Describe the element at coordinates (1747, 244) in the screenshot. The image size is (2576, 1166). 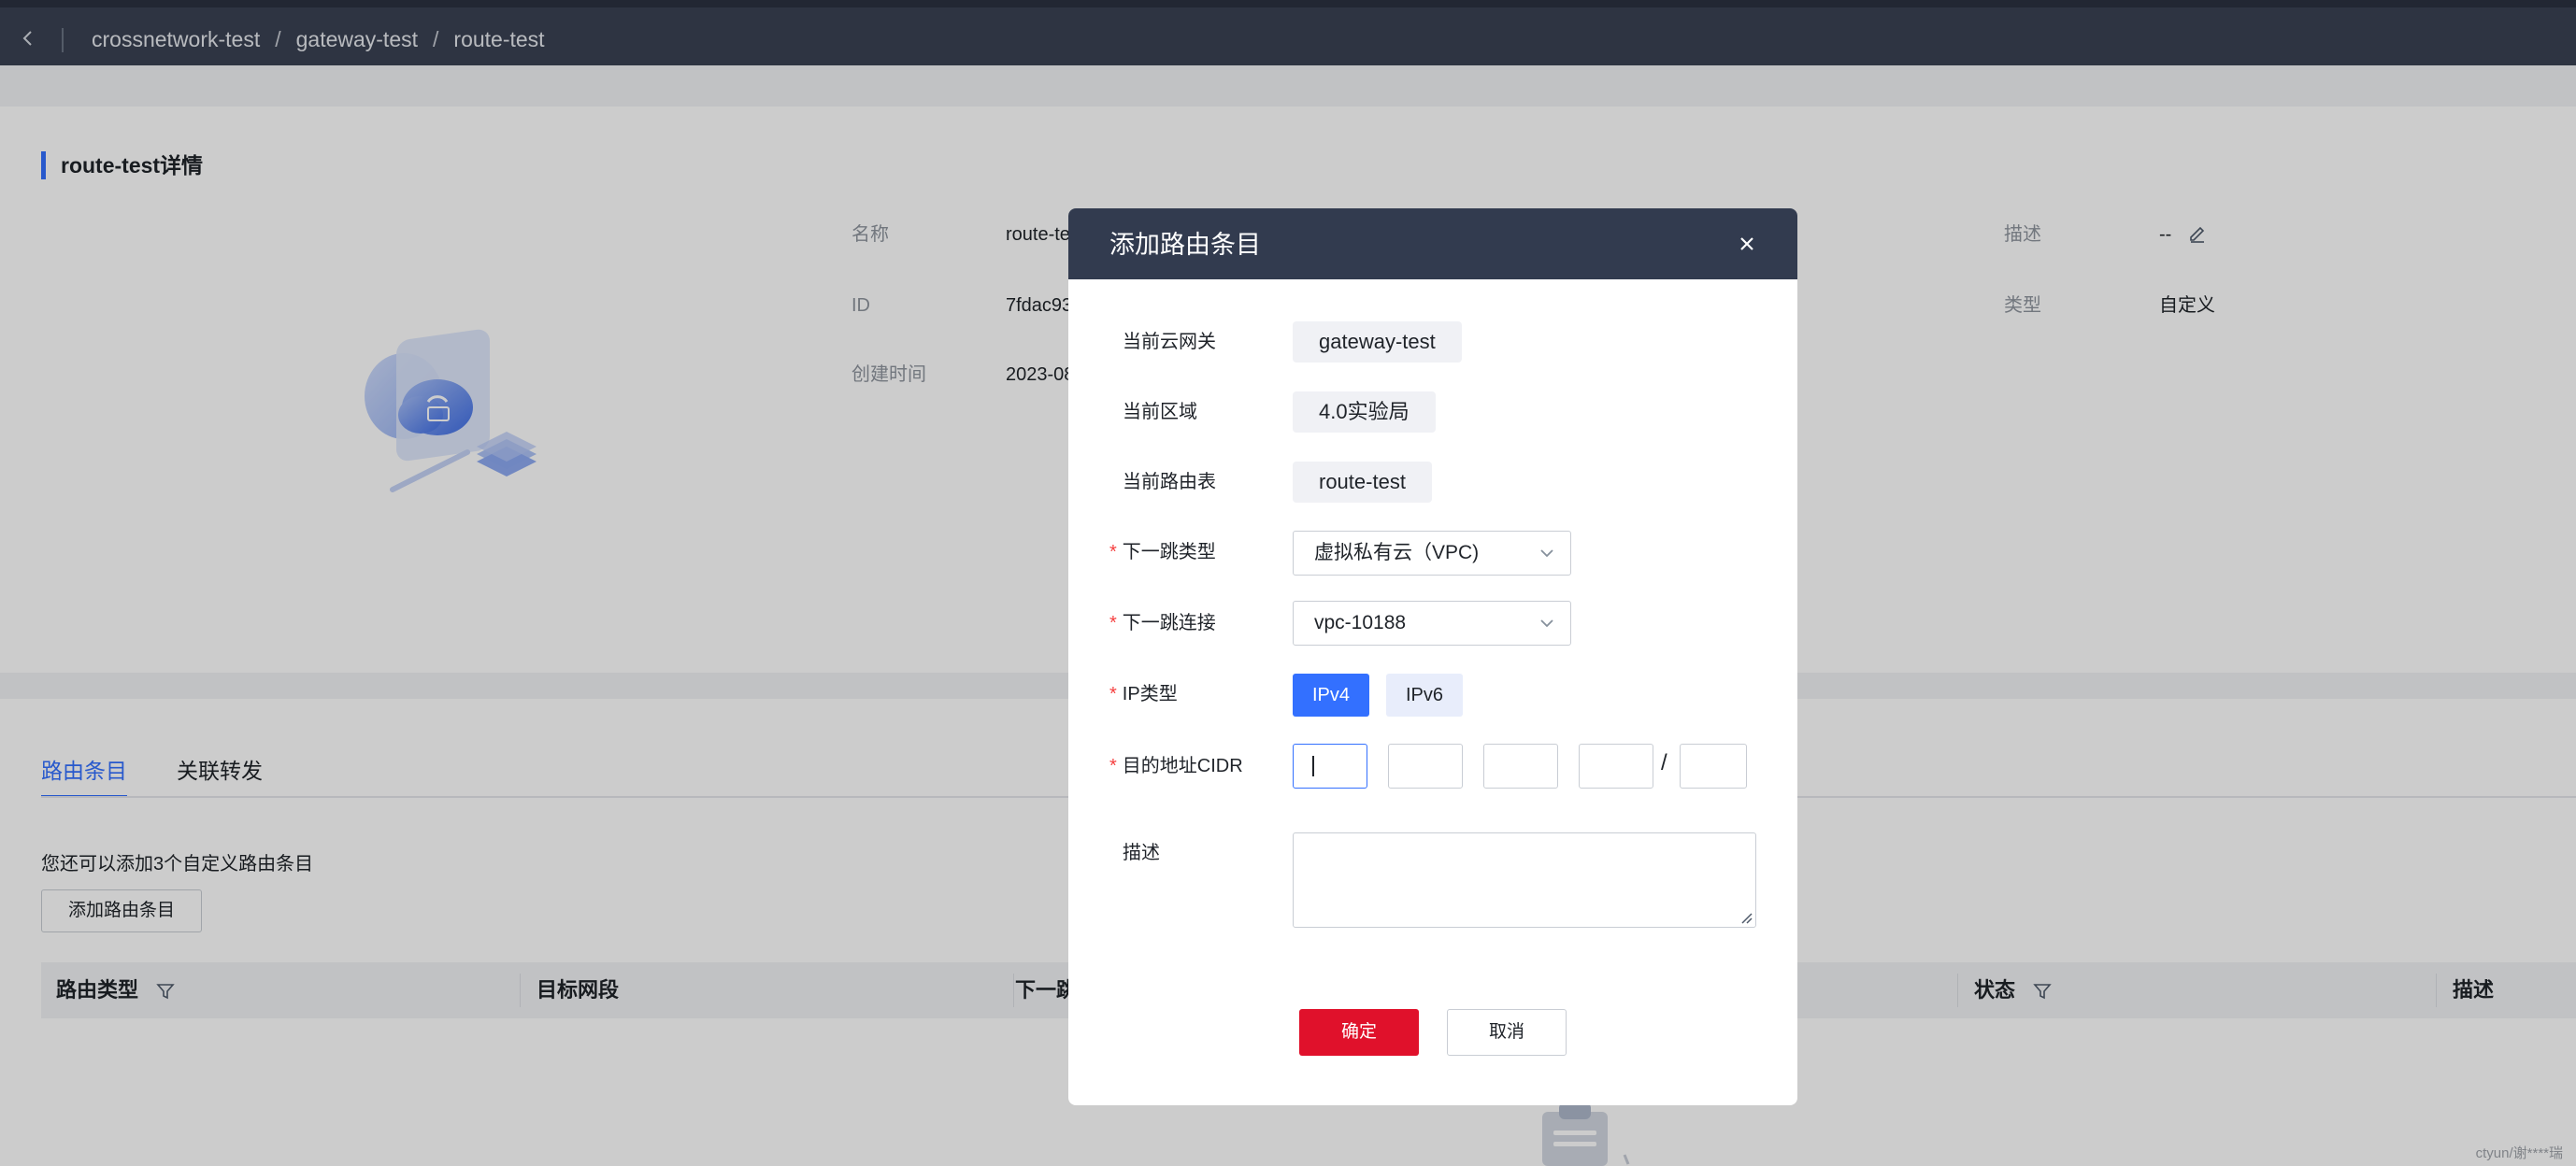
I see `close-icon` at that location.